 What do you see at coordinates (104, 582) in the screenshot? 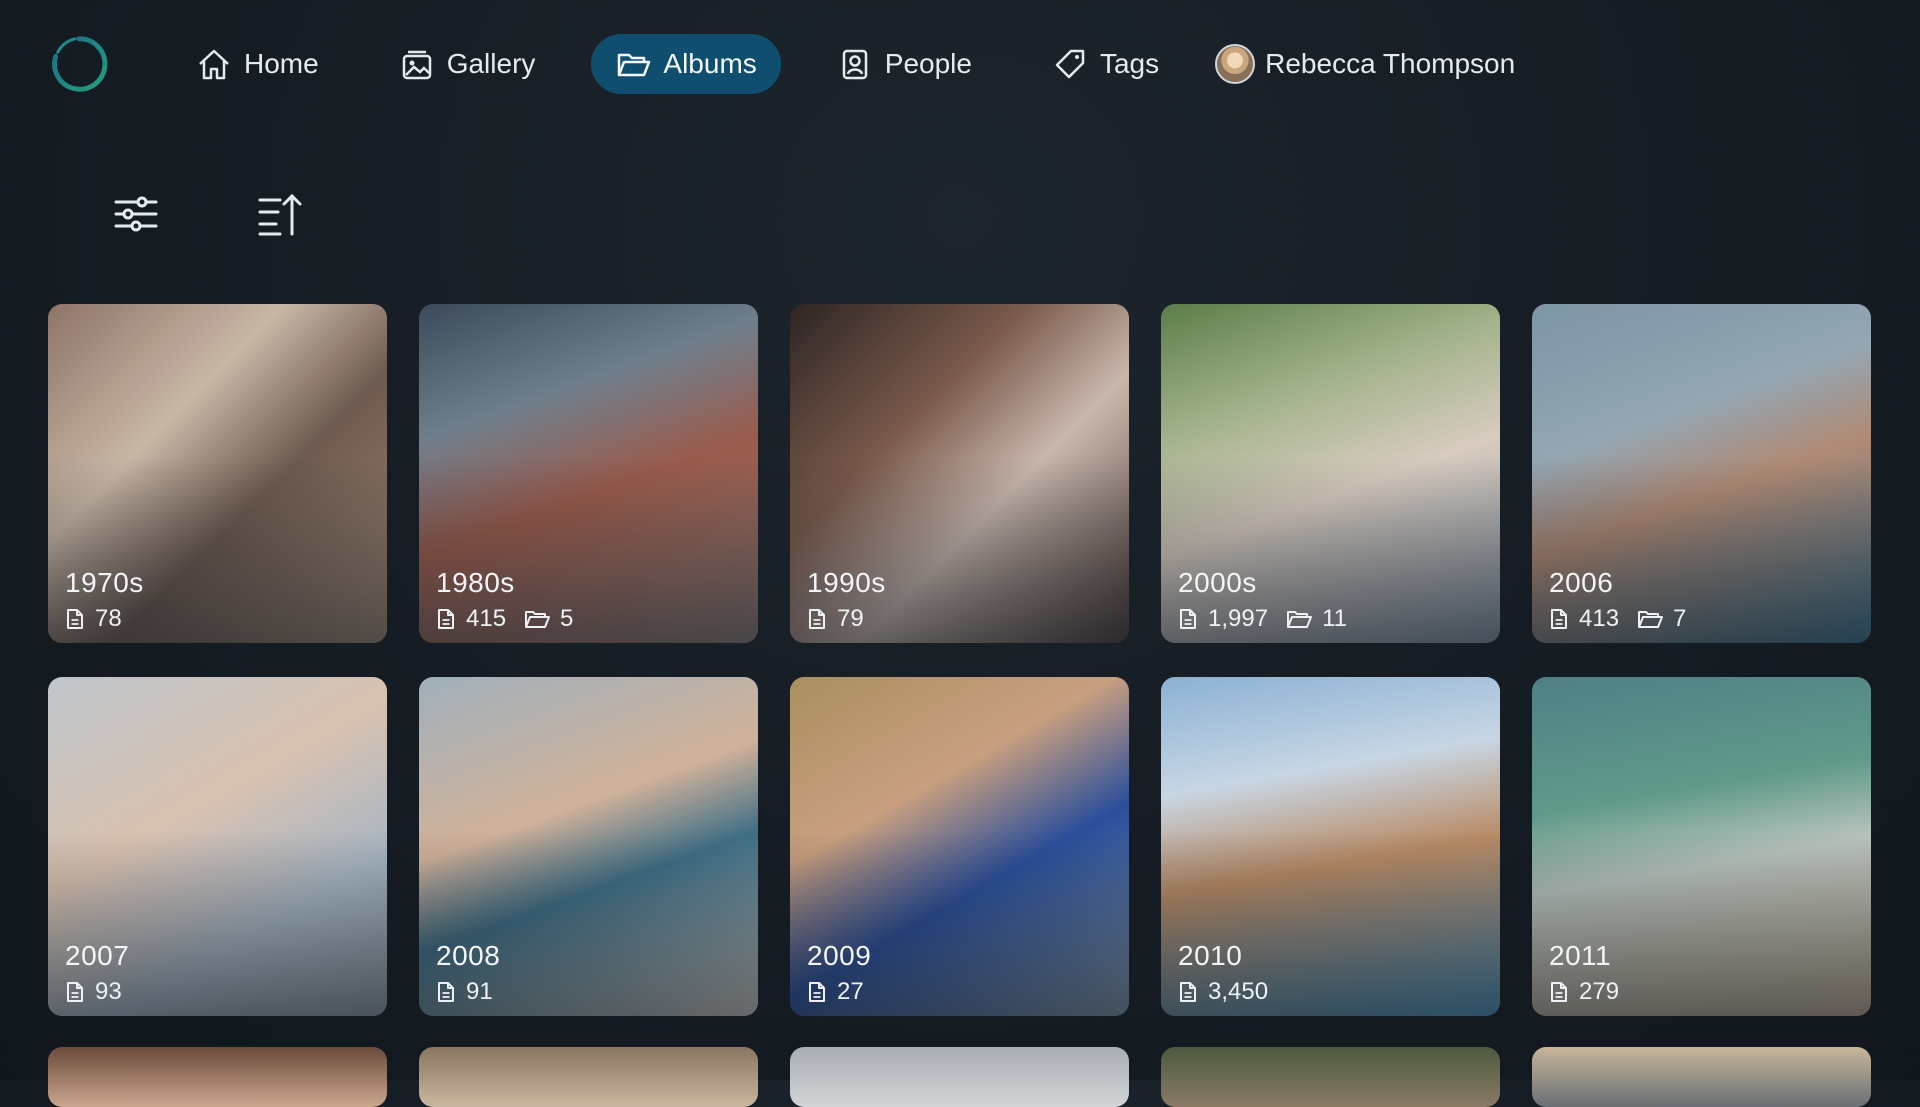
I see `album-title: 1970s` at bounding box center [104, 582].